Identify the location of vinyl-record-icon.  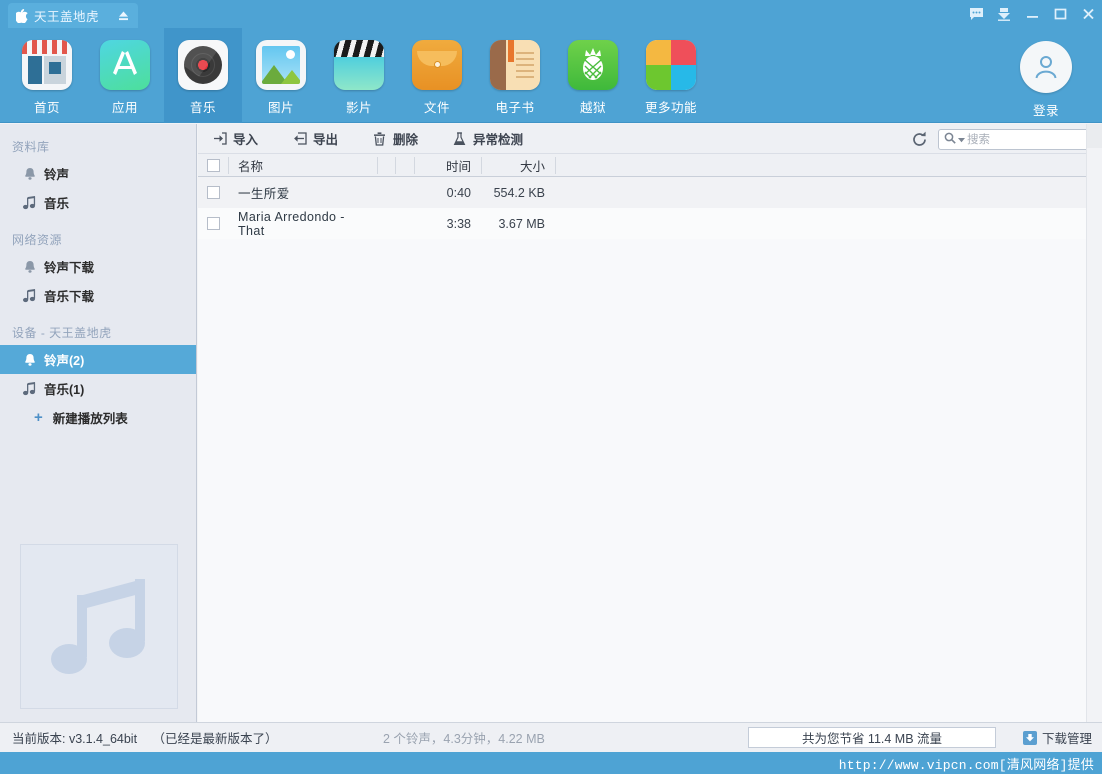
(203, 65).